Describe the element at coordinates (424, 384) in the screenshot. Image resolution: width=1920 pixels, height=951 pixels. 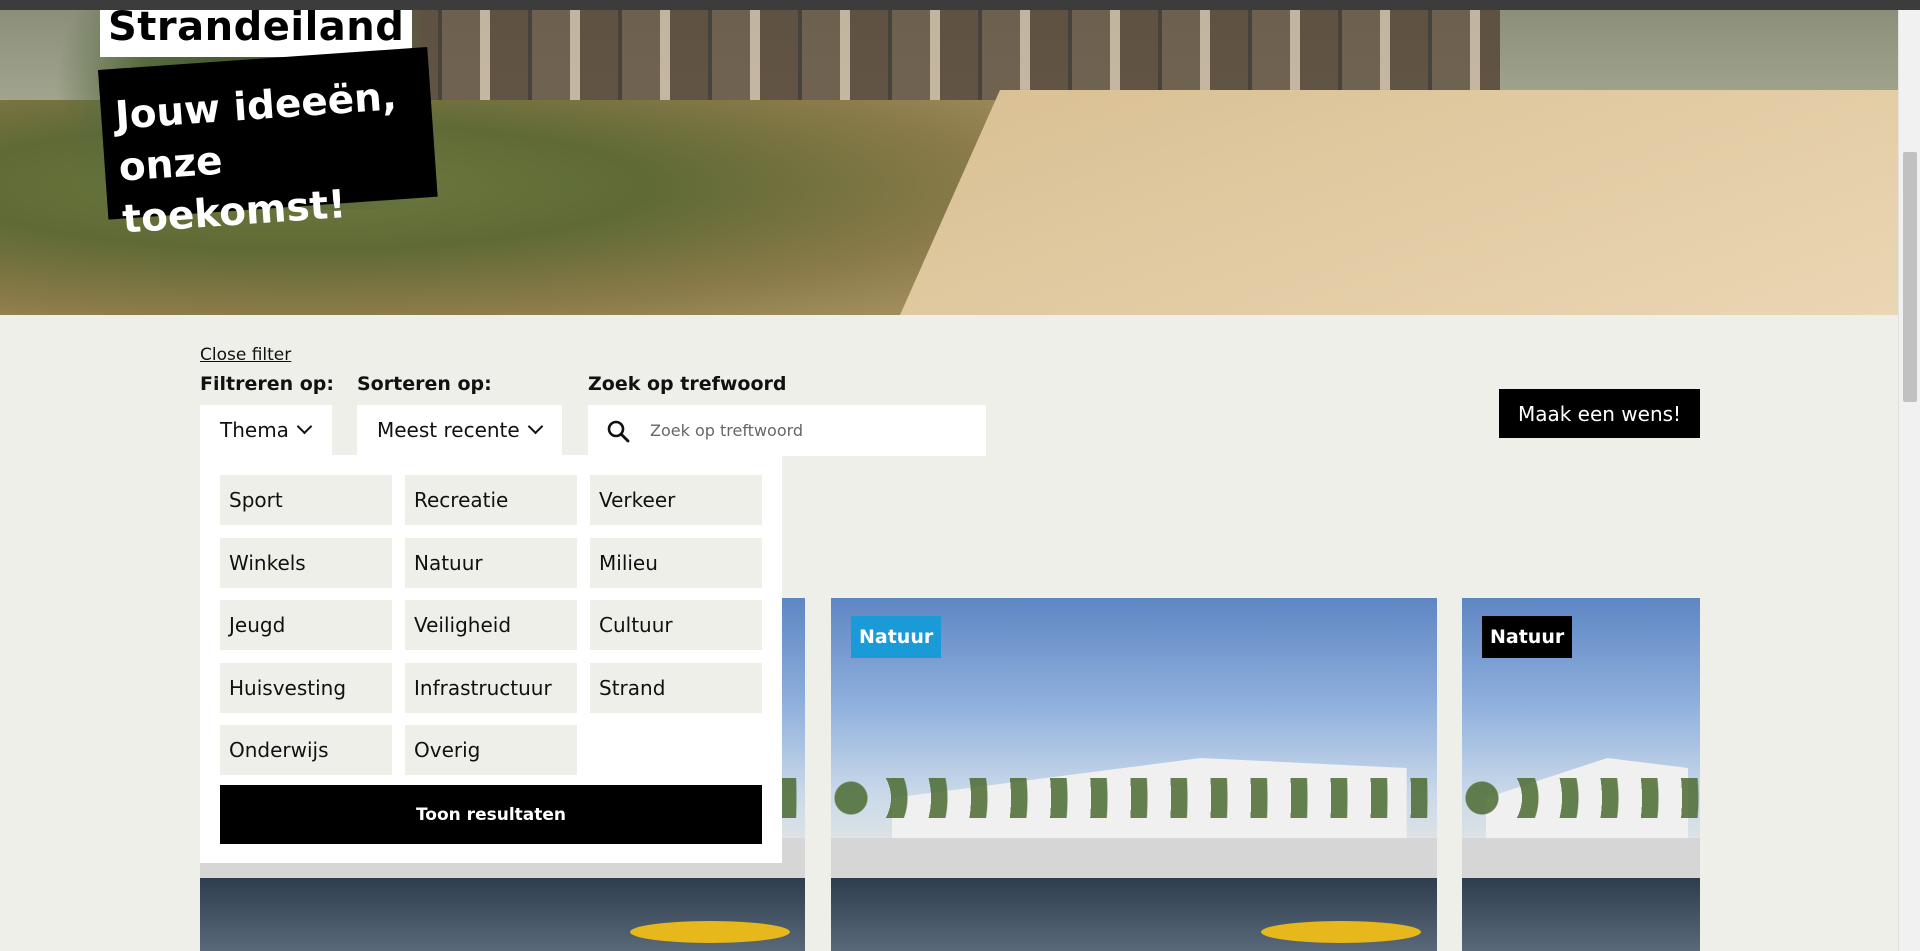
I see `sort-label: Sorteren op:` at that location.